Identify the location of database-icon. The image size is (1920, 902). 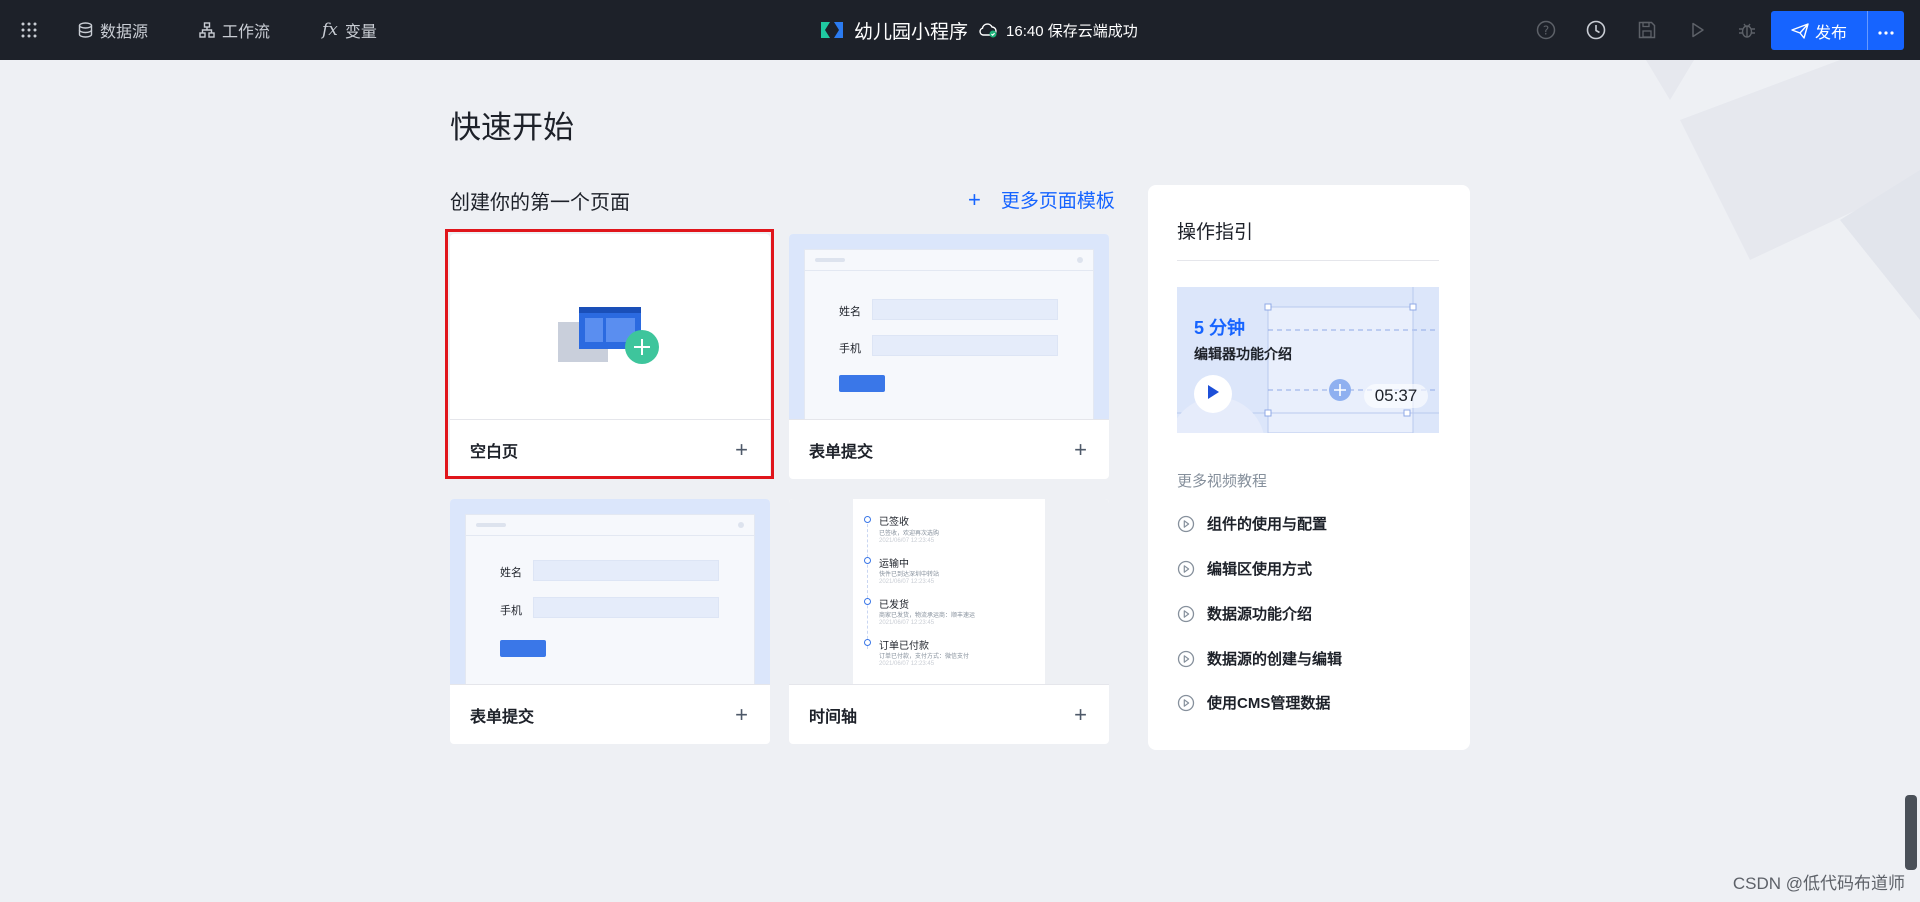
(85, 30).